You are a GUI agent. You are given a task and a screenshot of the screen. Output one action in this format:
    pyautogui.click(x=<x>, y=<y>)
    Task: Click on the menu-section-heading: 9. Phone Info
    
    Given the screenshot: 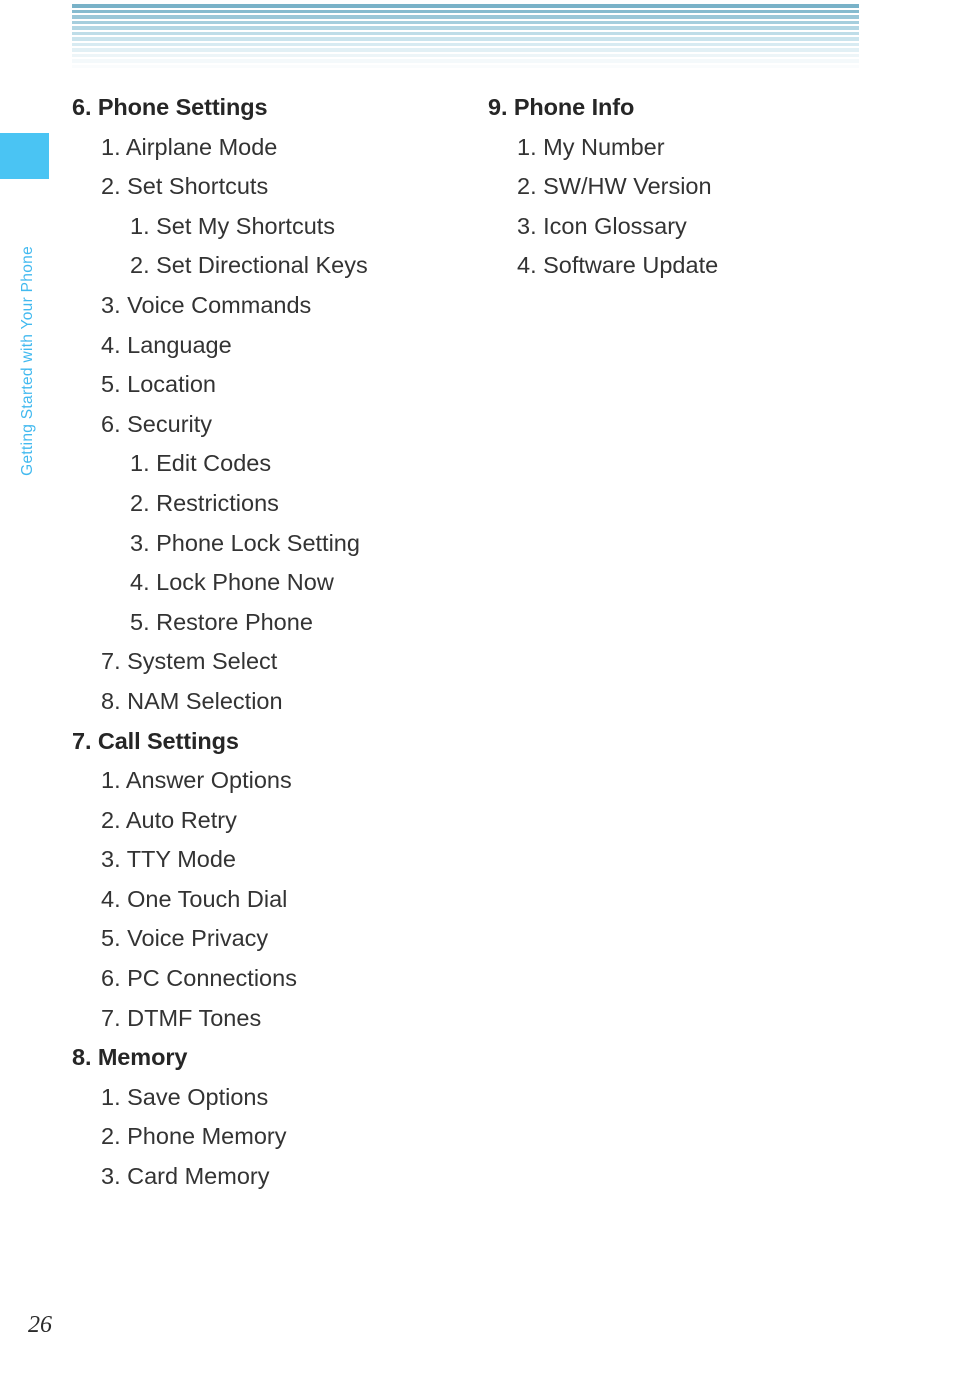 What is the action you would take?
    pyautogui.click(x=561, y=107)
    